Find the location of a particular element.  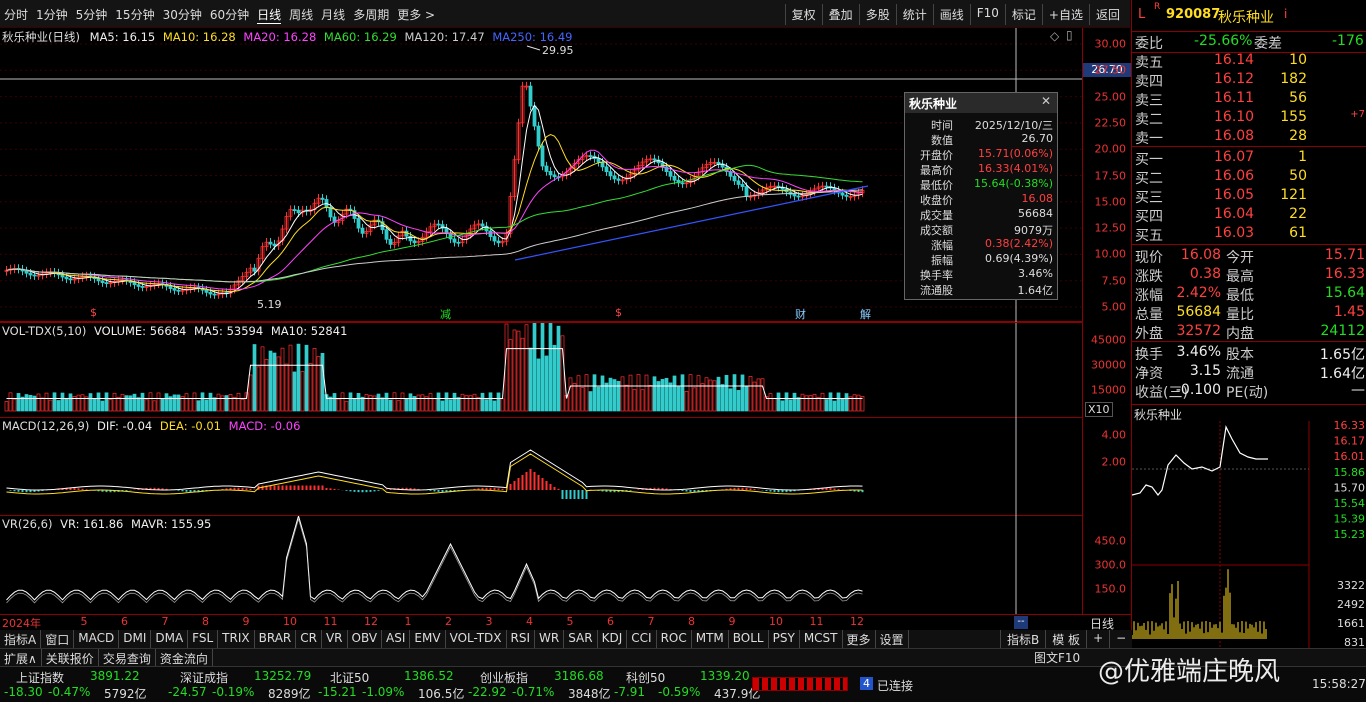

toolbar-button: 复权 is located at coordinates (803, 14).